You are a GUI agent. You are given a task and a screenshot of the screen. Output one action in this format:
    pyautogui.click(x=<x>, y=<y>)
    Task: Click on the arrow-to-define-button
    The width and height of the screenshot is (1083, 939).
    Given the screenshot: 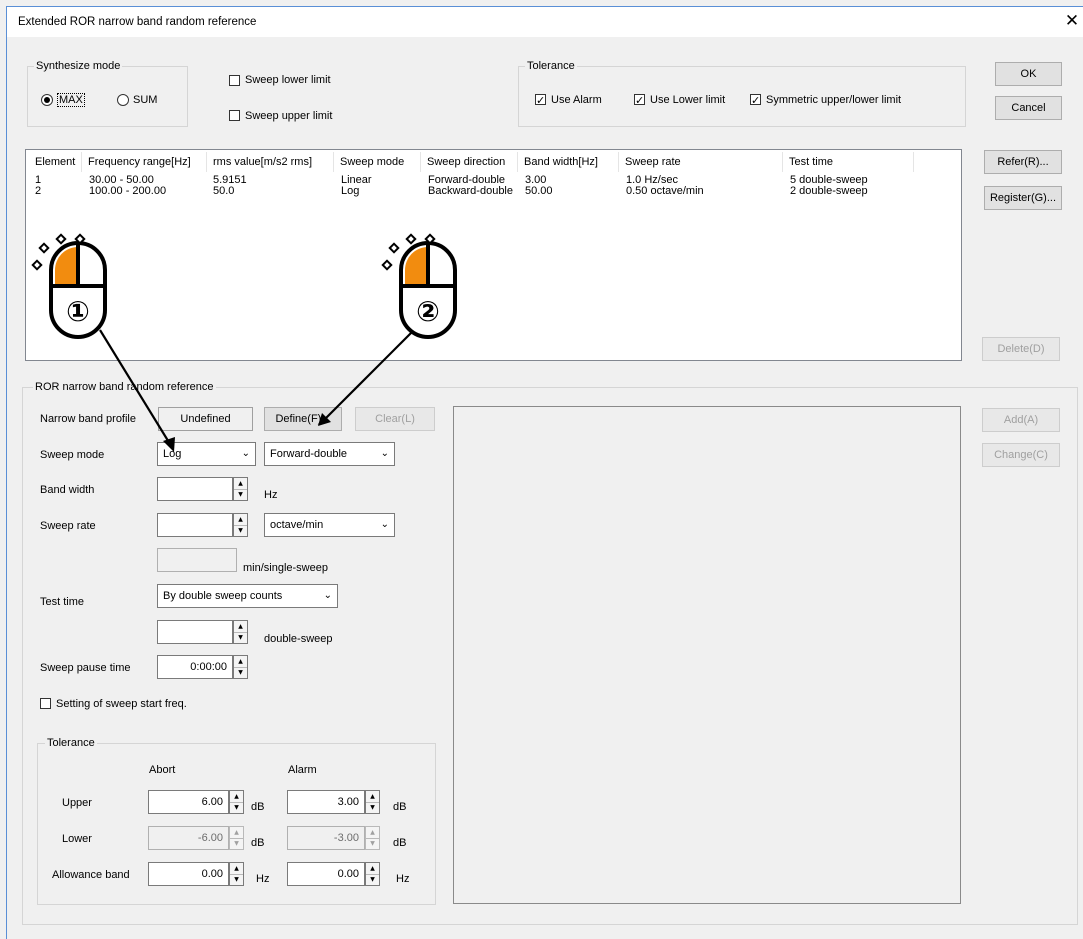 What is the action you would take?
    pyautogui.click(x=365, y=378)
    